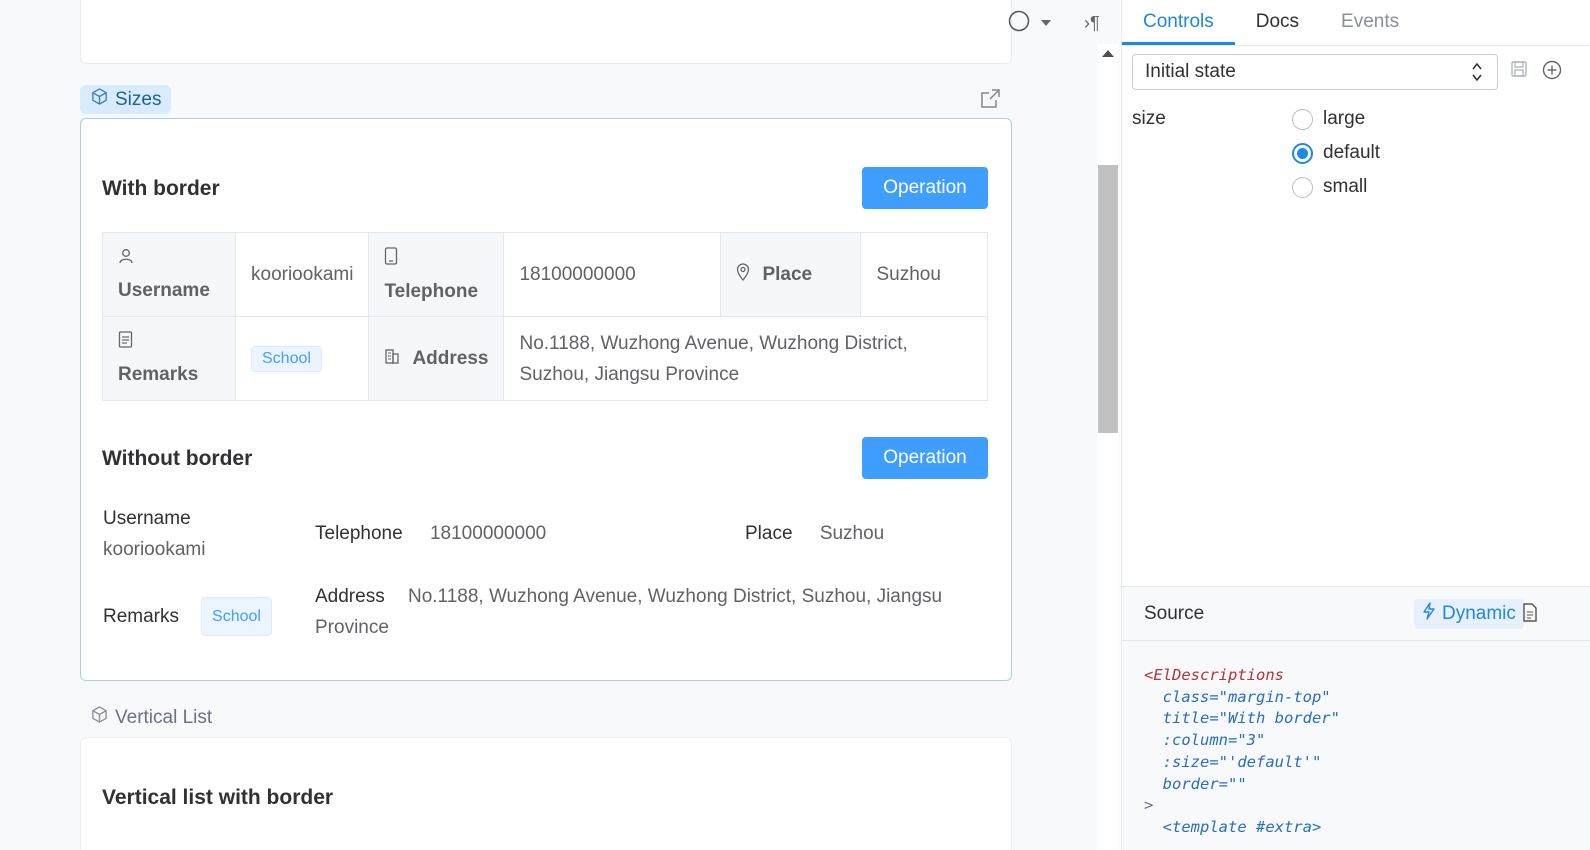  I want to click on circle-icon, so click(1019, 23).